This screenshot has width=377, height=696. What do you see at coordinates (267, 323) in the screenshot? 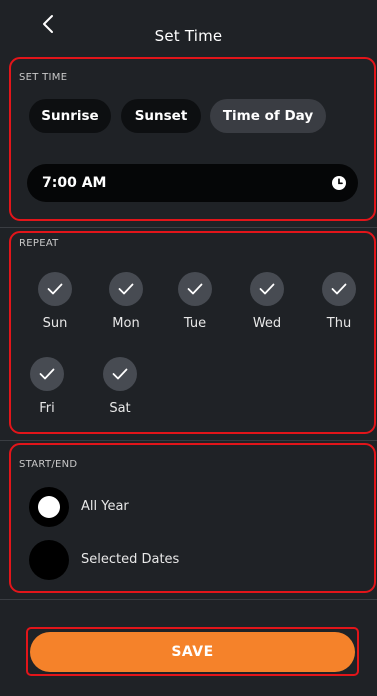
I see `day-wed-label: Wed` at bounding box center [267, 323].